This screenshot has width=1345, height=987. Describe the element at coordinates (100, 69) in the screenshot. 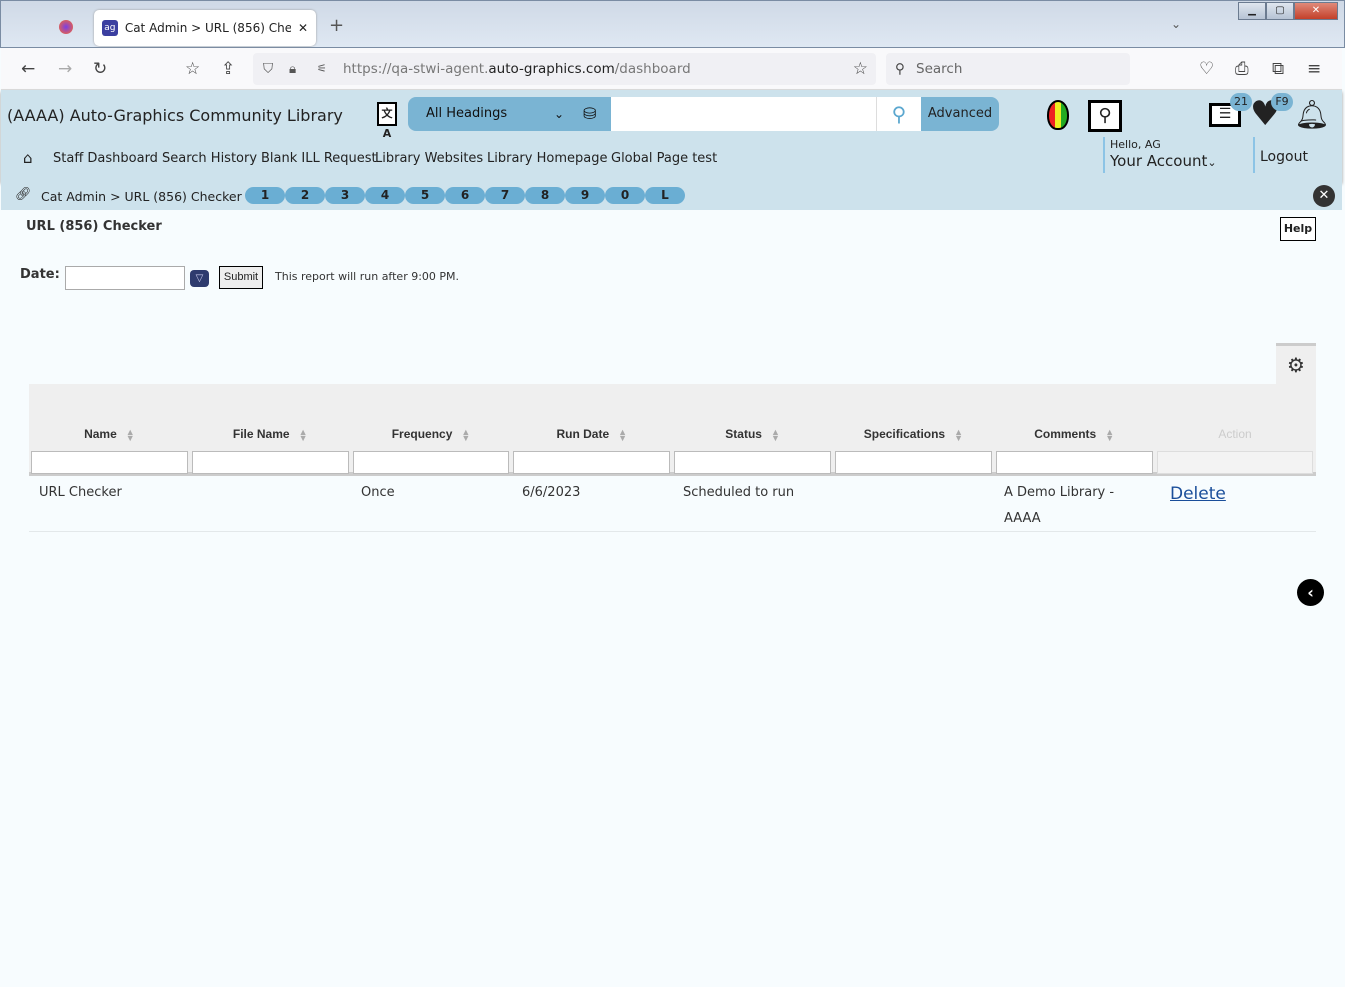

I see `reload-icon: ↻` at that location.